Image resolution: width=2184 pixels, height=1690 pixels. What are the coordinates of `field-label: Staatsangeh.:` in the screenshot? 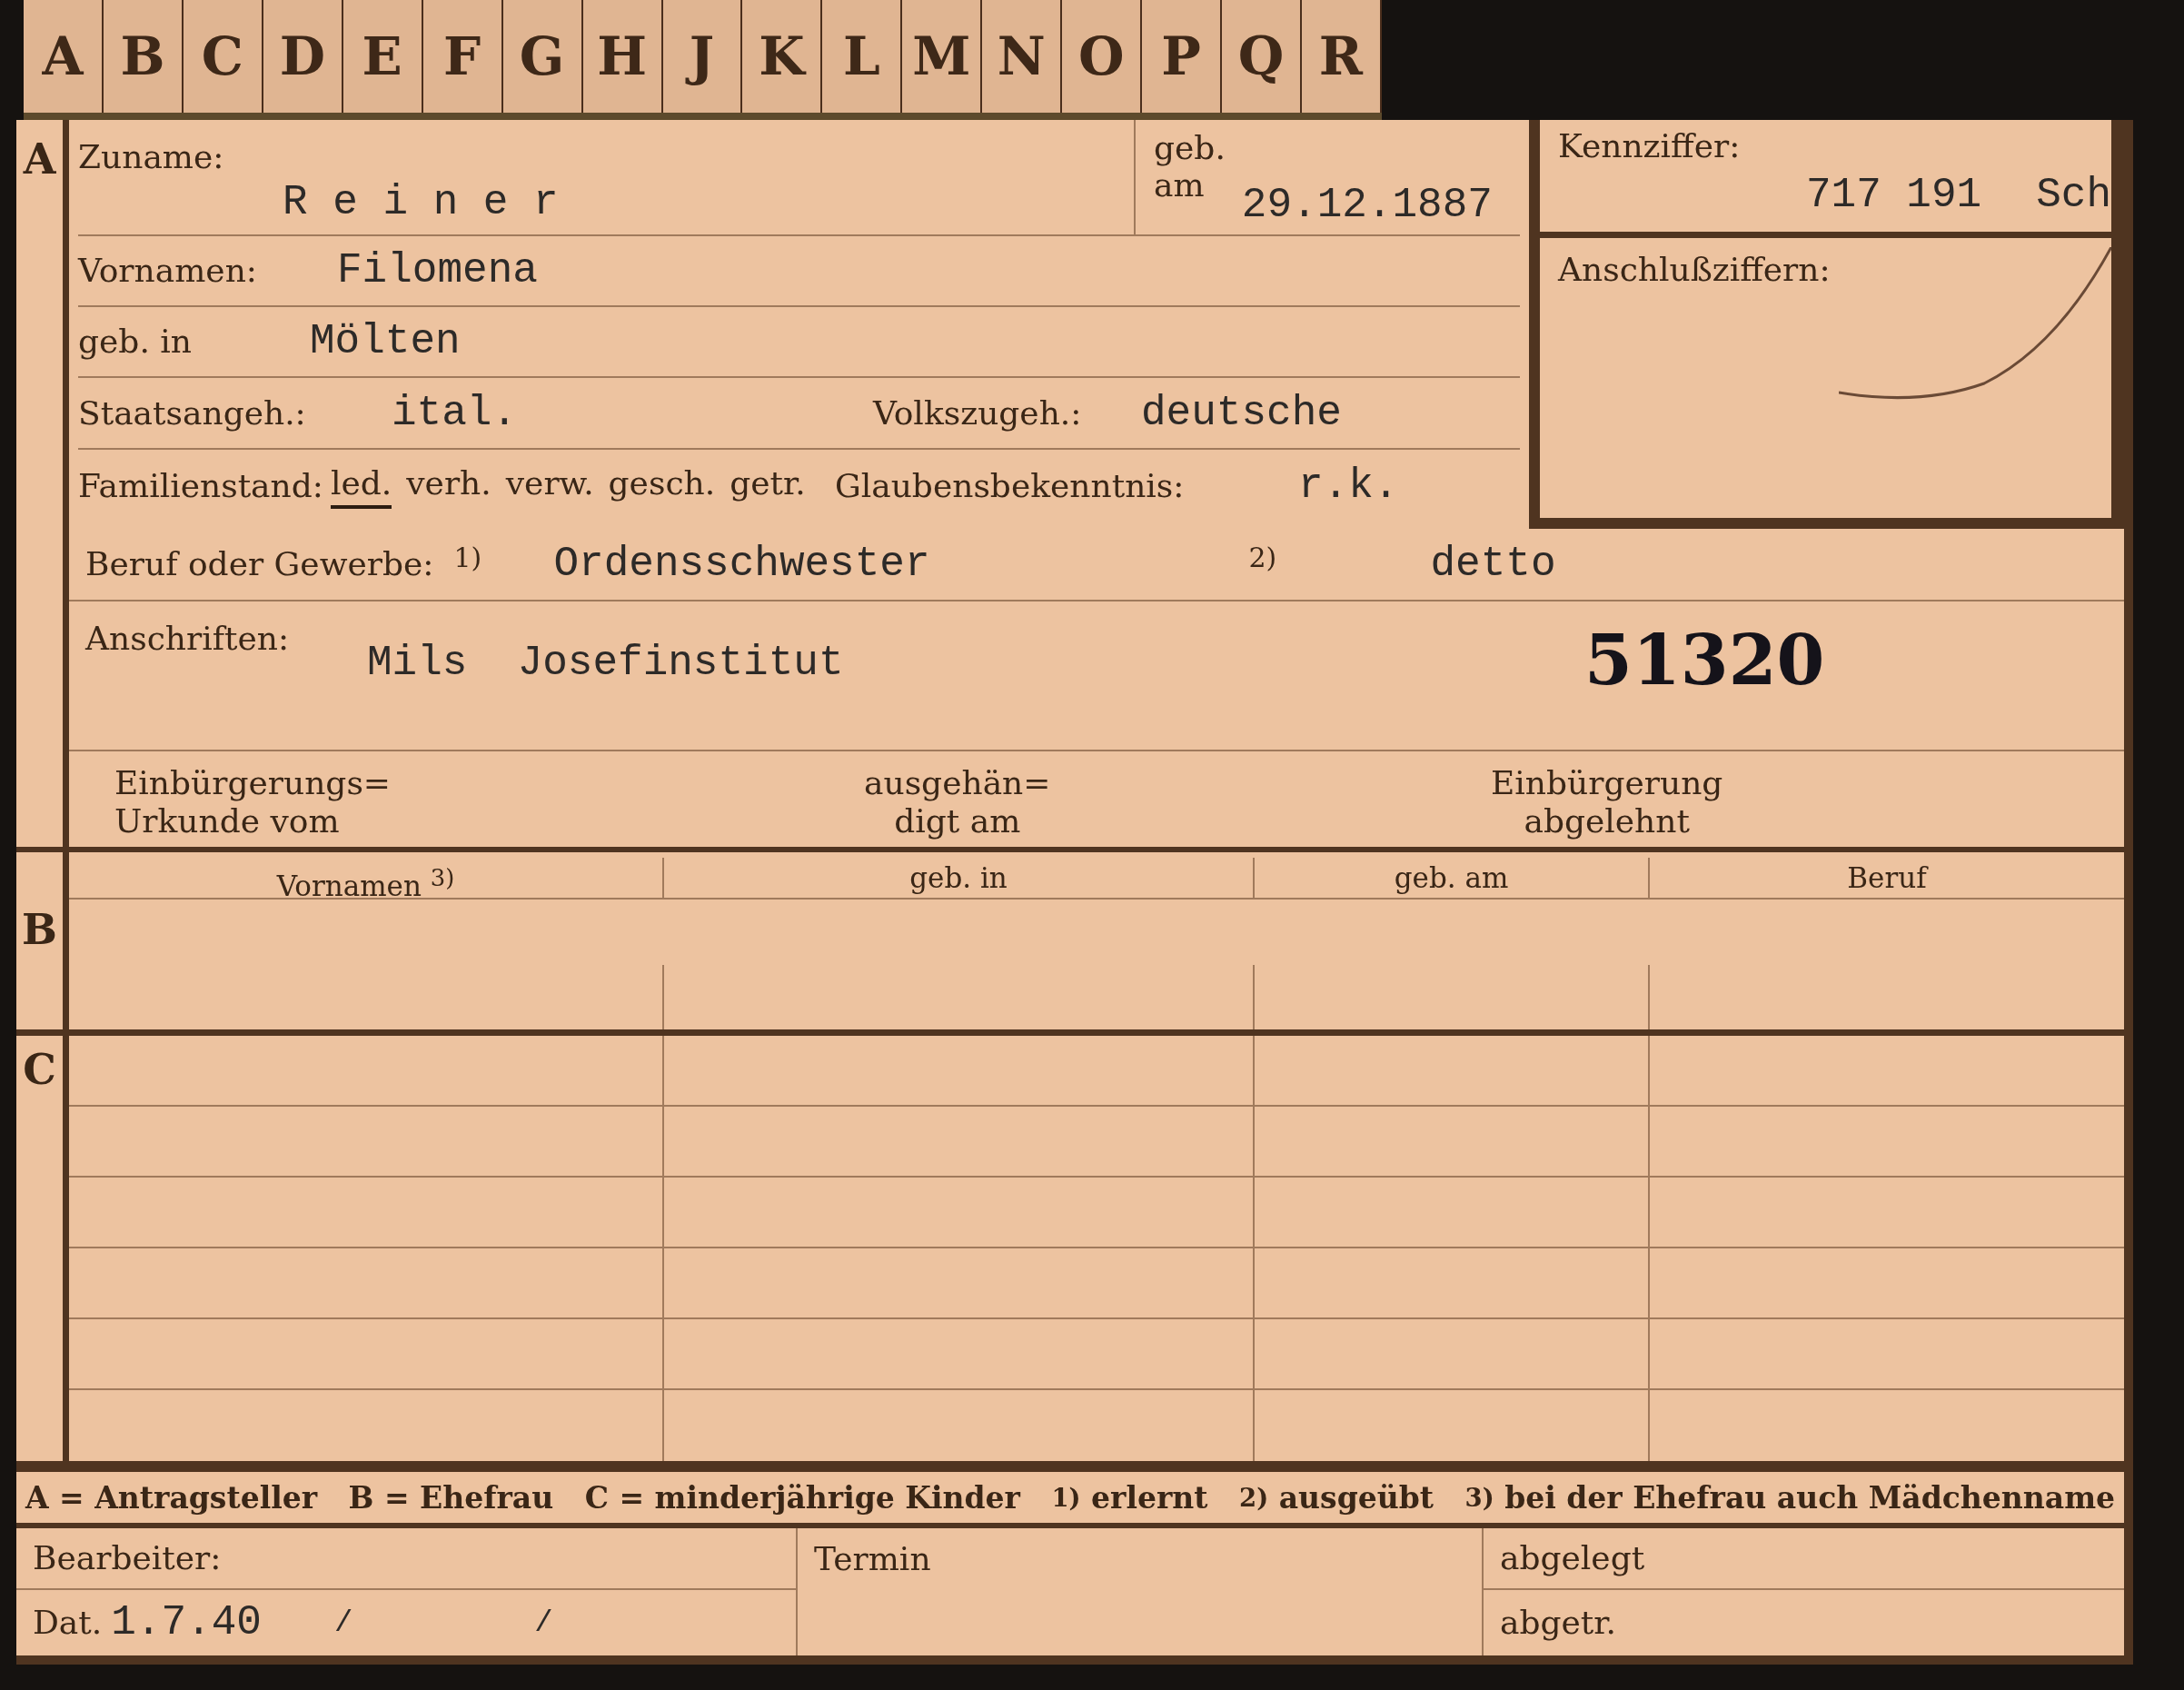 It's located at (192, 412).